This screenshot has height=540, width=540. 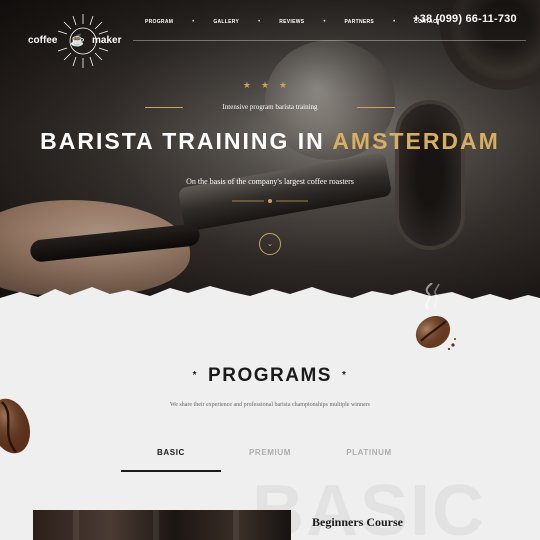 I want to click on ornament-divider, so click(x=270, y=201).